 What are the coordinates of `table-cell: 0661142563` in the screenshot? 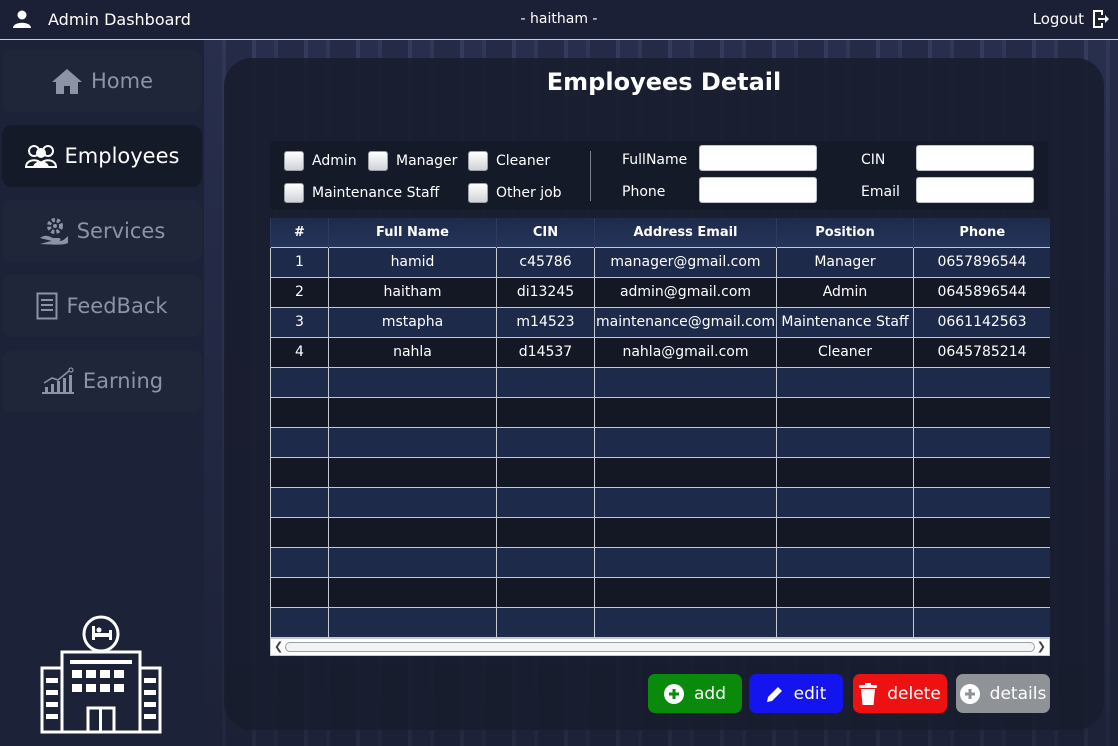 It's located at (981, 322).